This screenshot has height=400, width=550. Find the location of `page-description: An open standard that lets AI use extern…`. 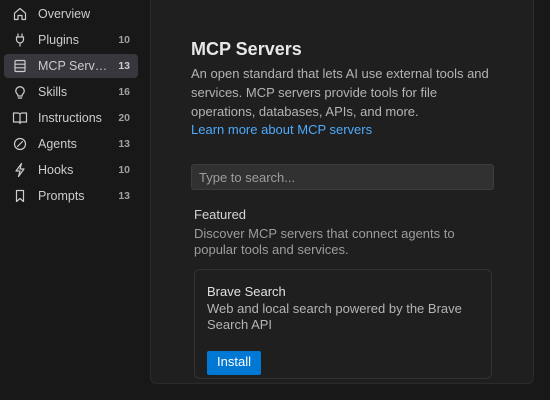

page-description: An open standard that lets AI use extern… is located at coordinates (340, 92).